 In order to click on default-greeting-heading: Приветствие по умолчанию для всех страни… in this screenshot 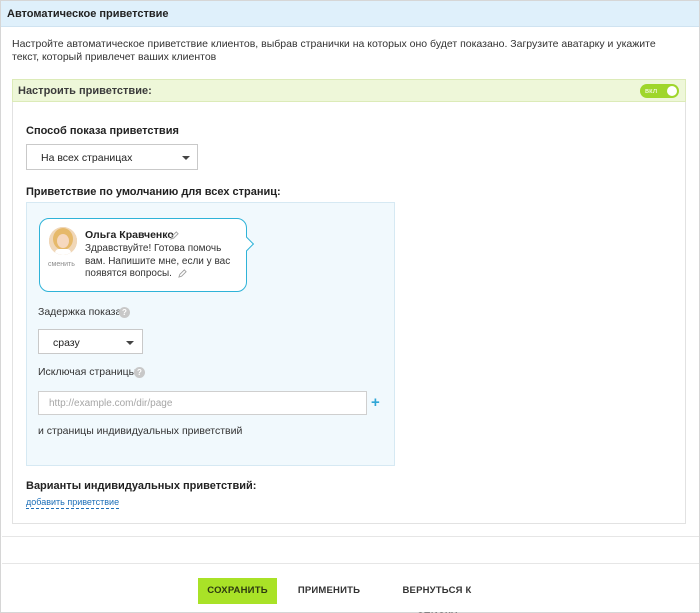, I will do `click(153, 192)`.